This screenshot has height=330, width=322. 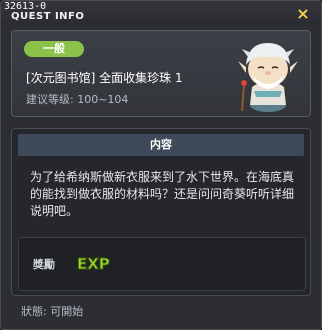 What do you see at coordinates (77, 99) in the screenshot?
I see `quest-level: 建议等级: 100~104` at bounding box center [77, 99].